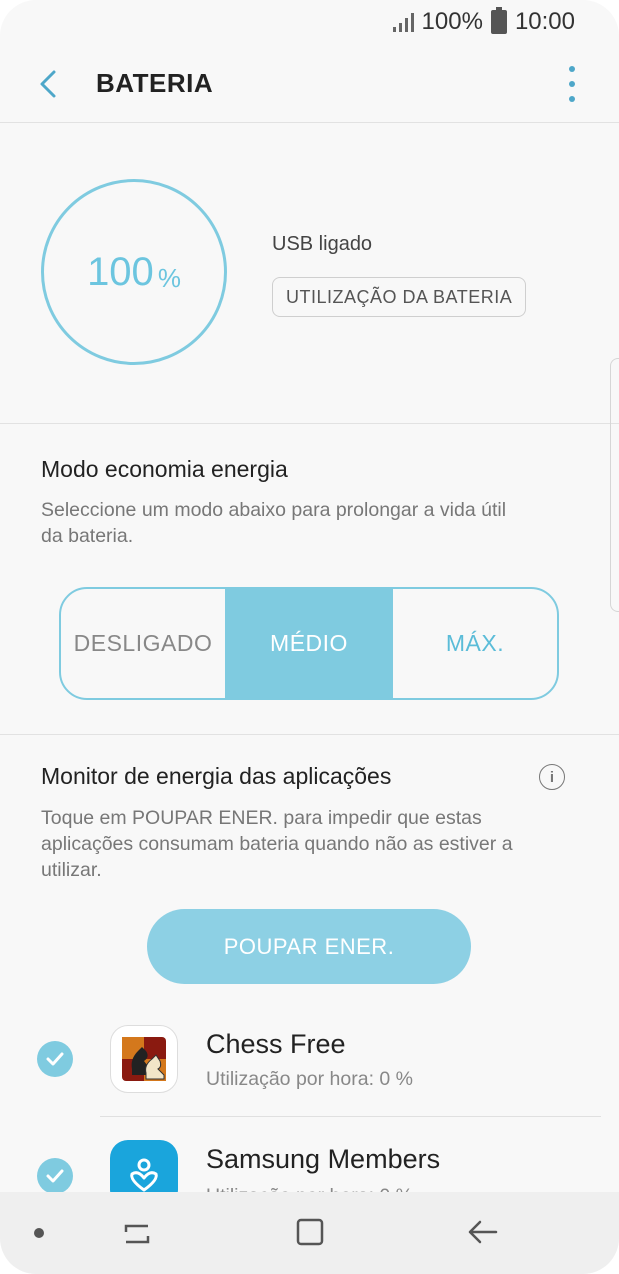  Describe the element at coordinates (323, 1159) in the screenshot. I see `app-name: Samsung Members` at that location.